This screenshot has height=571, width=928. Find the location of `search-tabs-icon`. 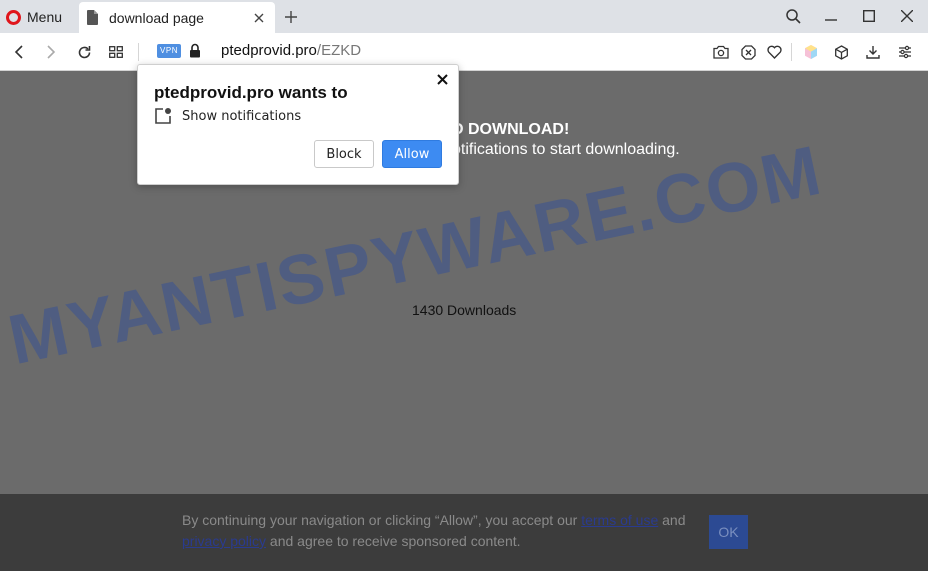

search-tabs-icon is located at coordinates (793, 16).